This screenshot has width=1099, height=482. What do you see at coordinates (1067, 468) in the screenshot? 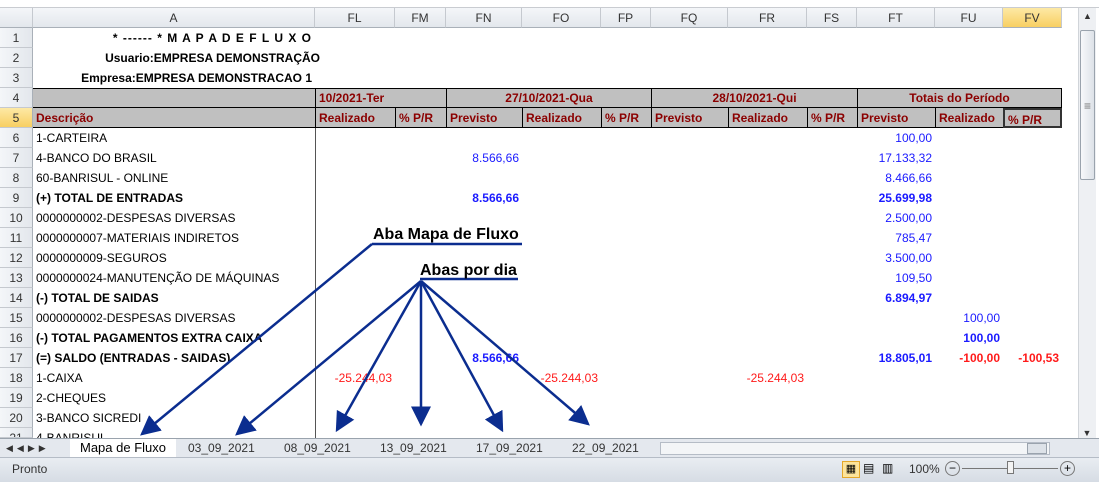
I see `zoom-in-icon: +` at bounding box center [1067, 468].